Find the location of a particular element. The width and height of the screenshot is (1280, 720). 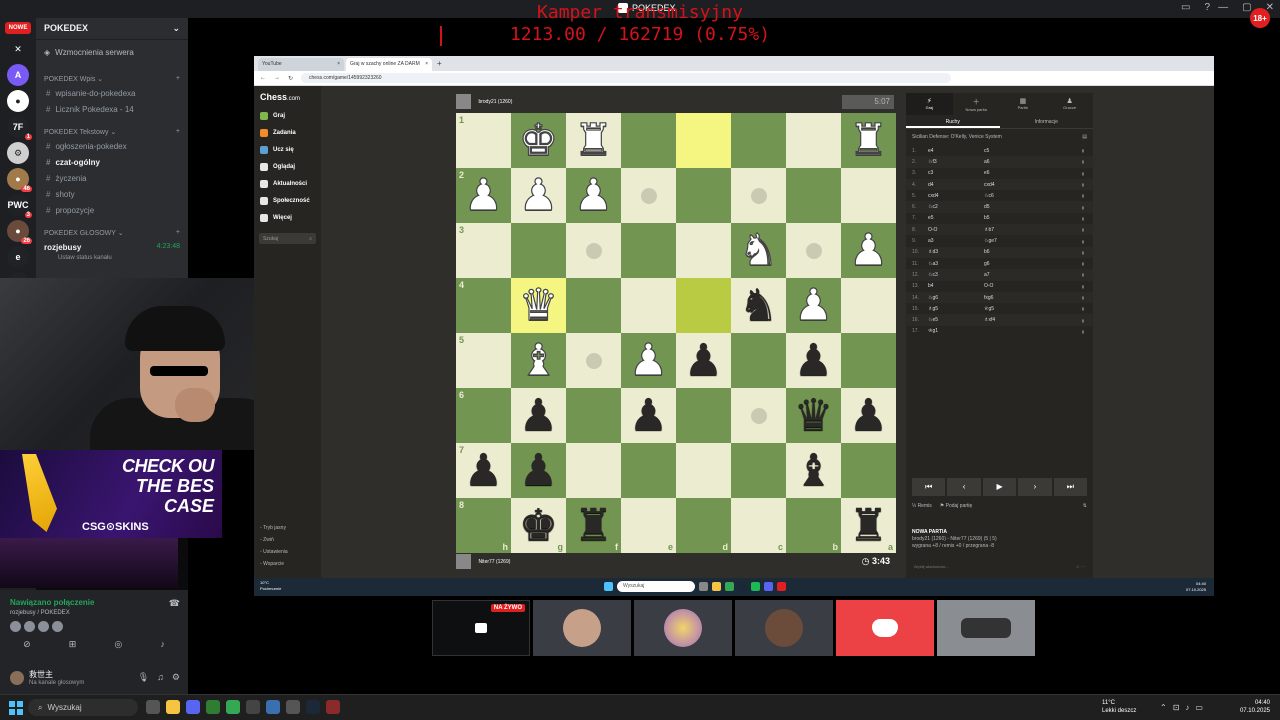

board-square: 7 ♟ is located at coordinates (483, 470).